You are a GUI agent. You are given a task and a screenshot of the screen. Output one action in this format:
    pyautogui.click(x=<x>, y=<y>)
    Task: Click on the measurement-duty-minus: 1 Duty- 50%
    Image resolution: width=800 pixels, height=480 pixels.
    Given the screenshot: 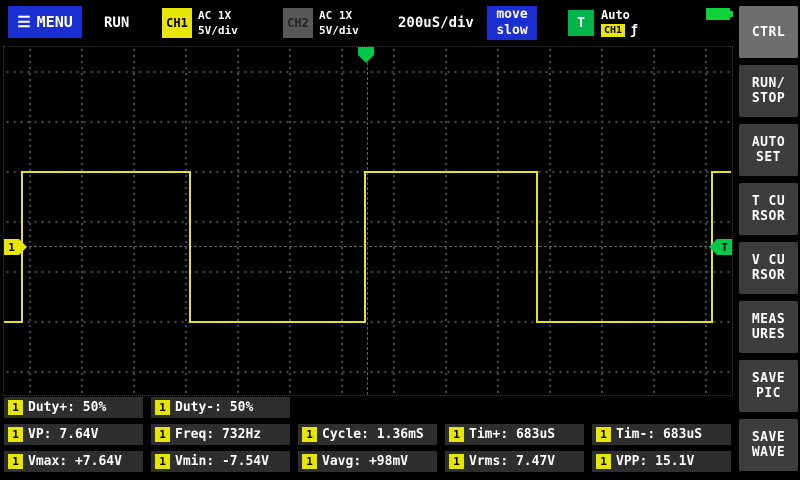 What is the action you would take?
    pyautogui.click(x=220, y=407)
    